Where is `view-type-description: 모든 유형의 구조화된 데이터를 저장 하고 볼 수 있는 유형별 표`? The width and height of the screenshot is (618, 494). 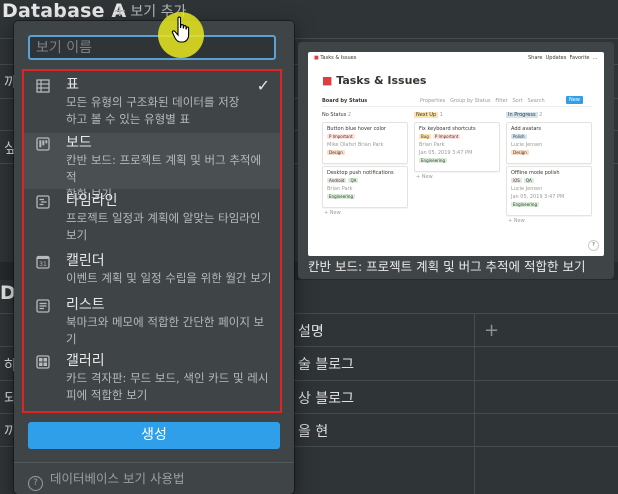 view-type-description: 모든 유형의 구조화된 데이터를 저장 하고 볼 수 있는 유형별 표 is located at coordinates (153, 110).